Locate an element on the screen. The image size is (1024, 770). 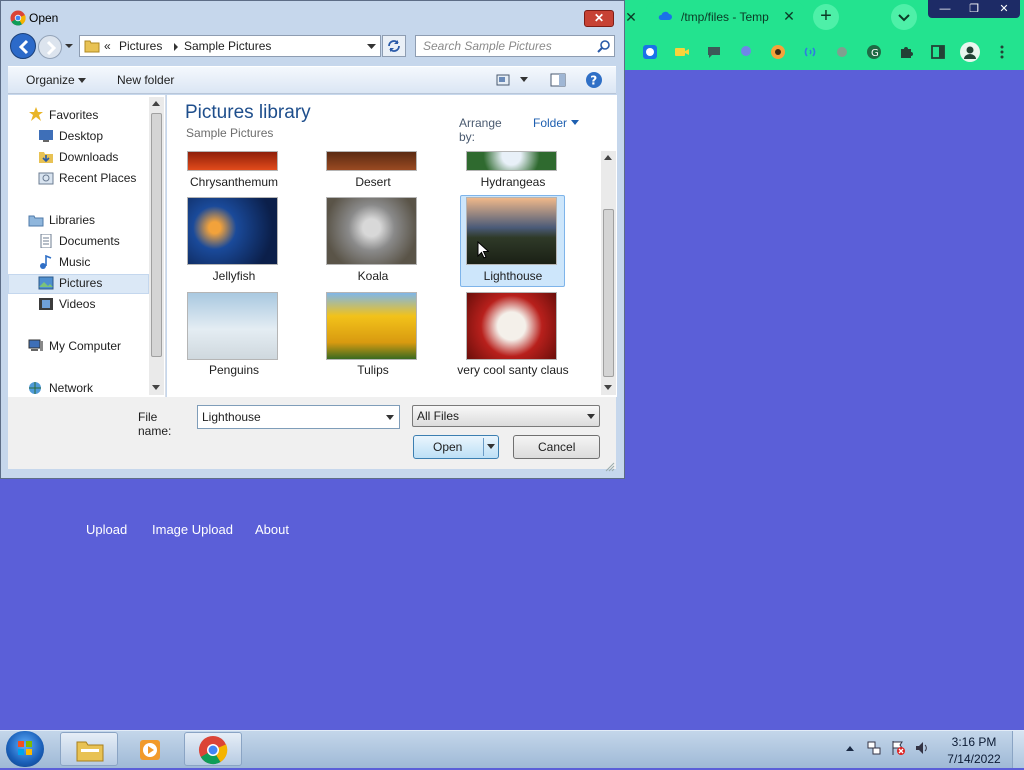
view-dropdown-icon is located at coordinates (524, 79).